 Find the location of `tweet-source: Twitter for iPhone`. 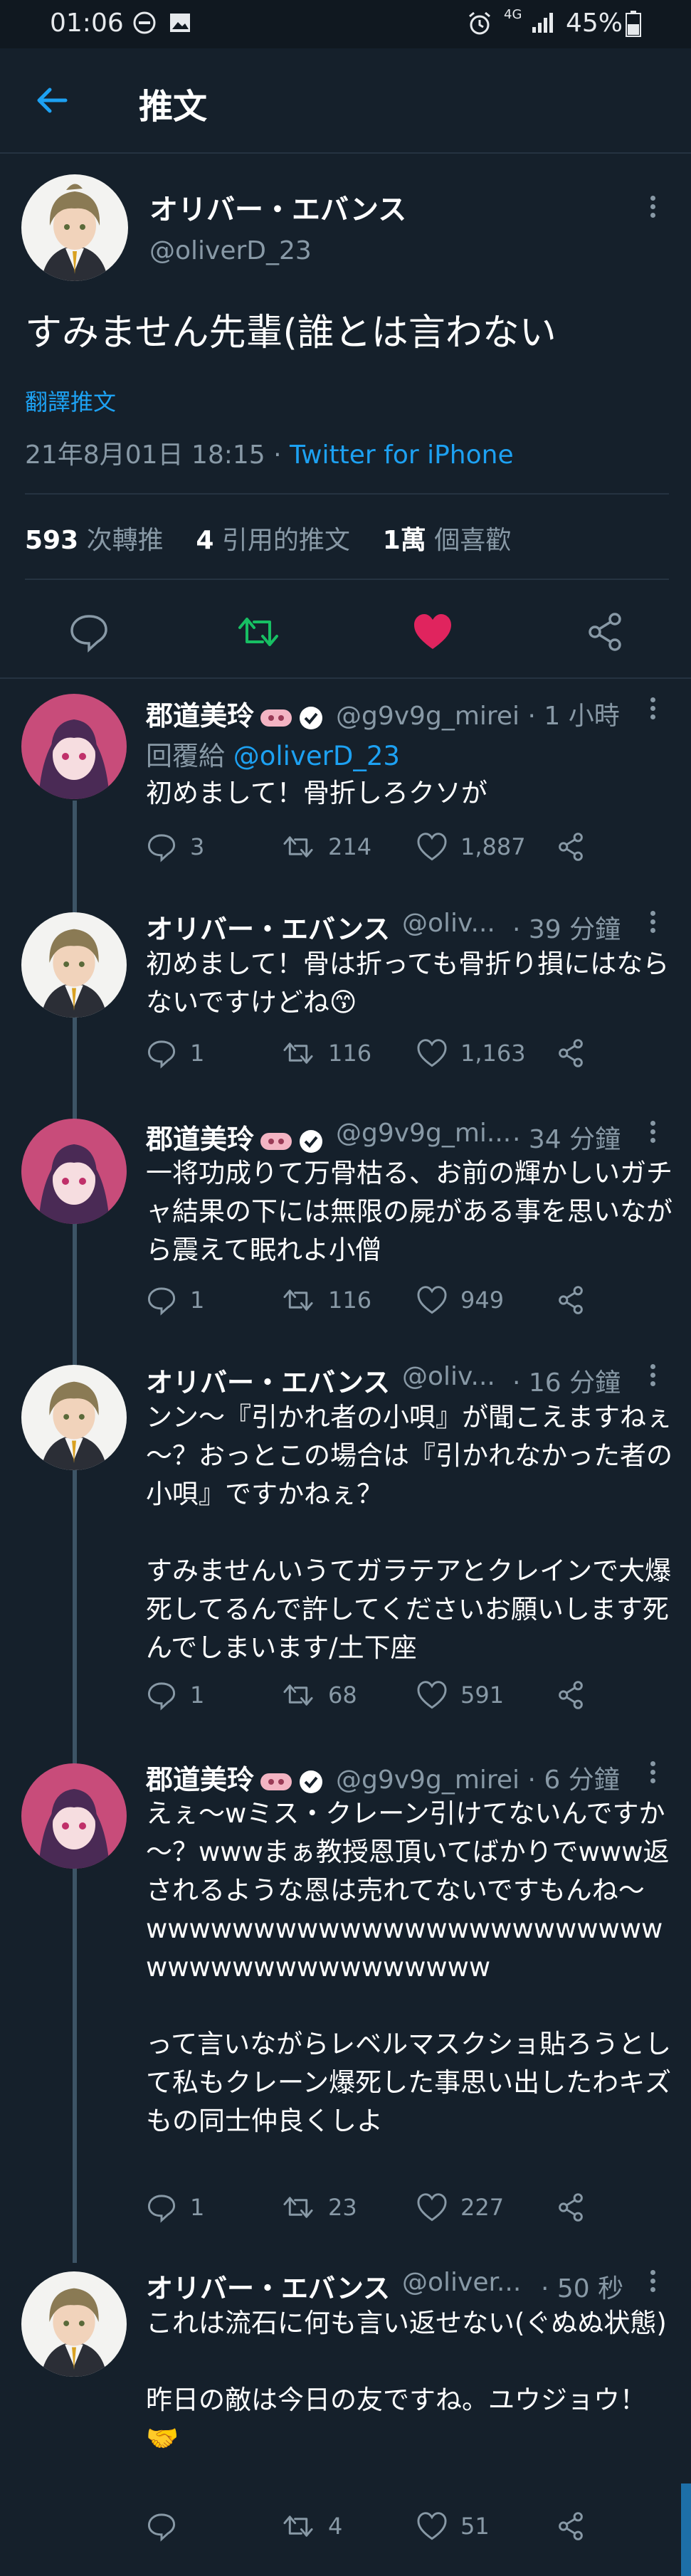

tweet-source: Twitter for iPhone is located at coordinates (402, 455).